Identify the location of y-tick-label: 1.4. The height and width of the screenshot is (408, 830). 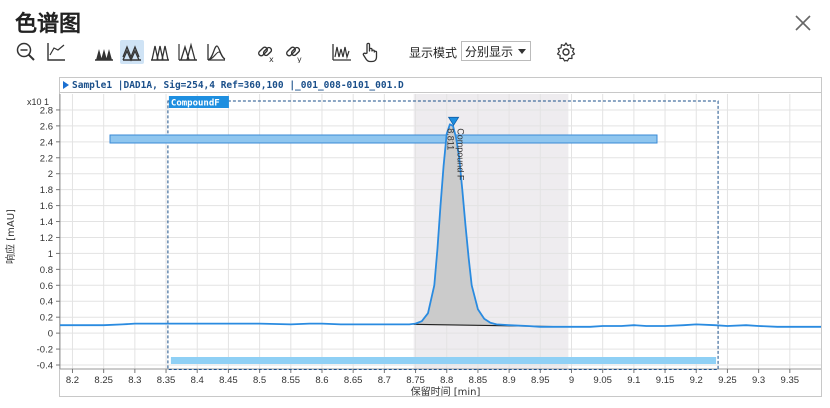
(46, 222).